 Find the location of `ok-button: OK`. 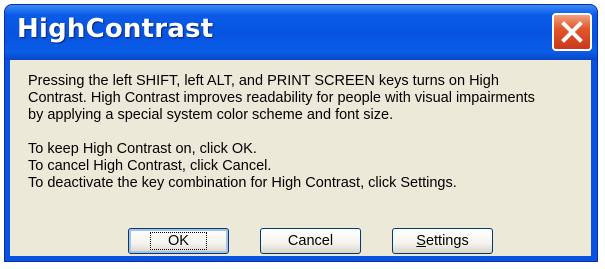

ok-button: OK is located at coordinates (178, 241).